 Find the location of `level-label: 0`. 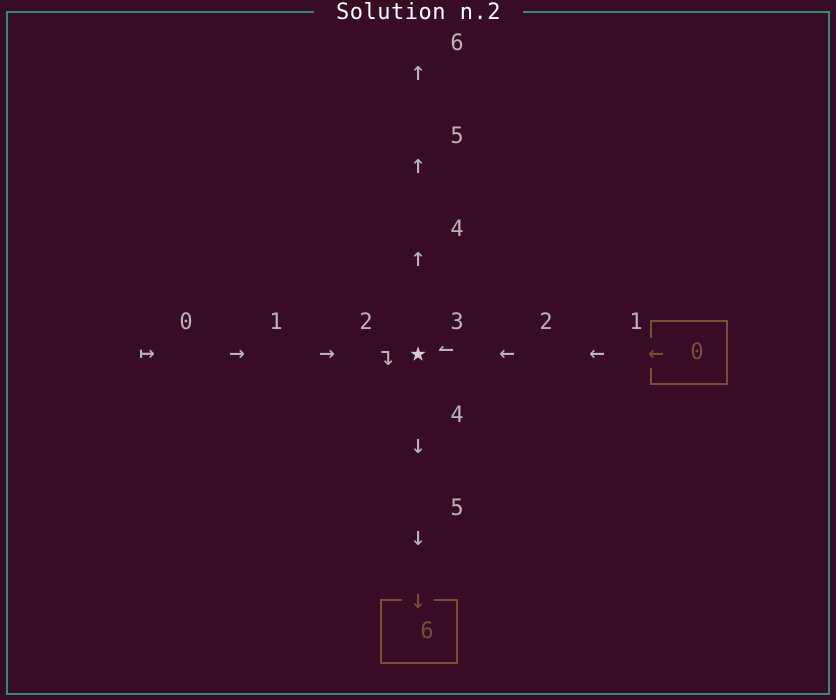

level-label: 0 is located at coordinates (186, 322).